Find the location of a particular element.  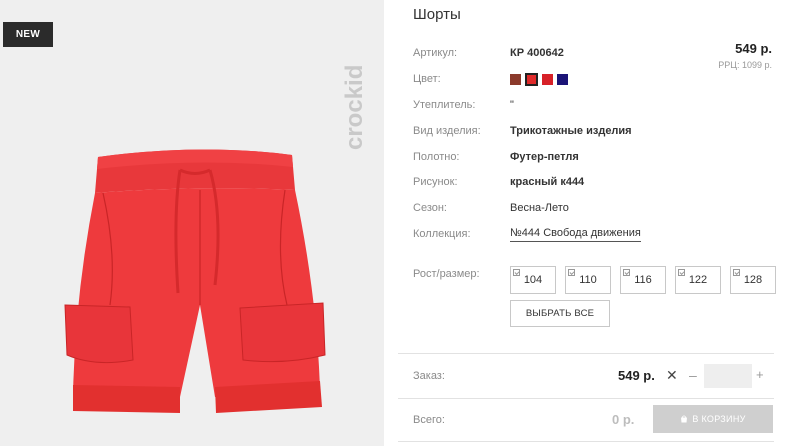

size-option-122: 122 is located at coordinates (698, 280).